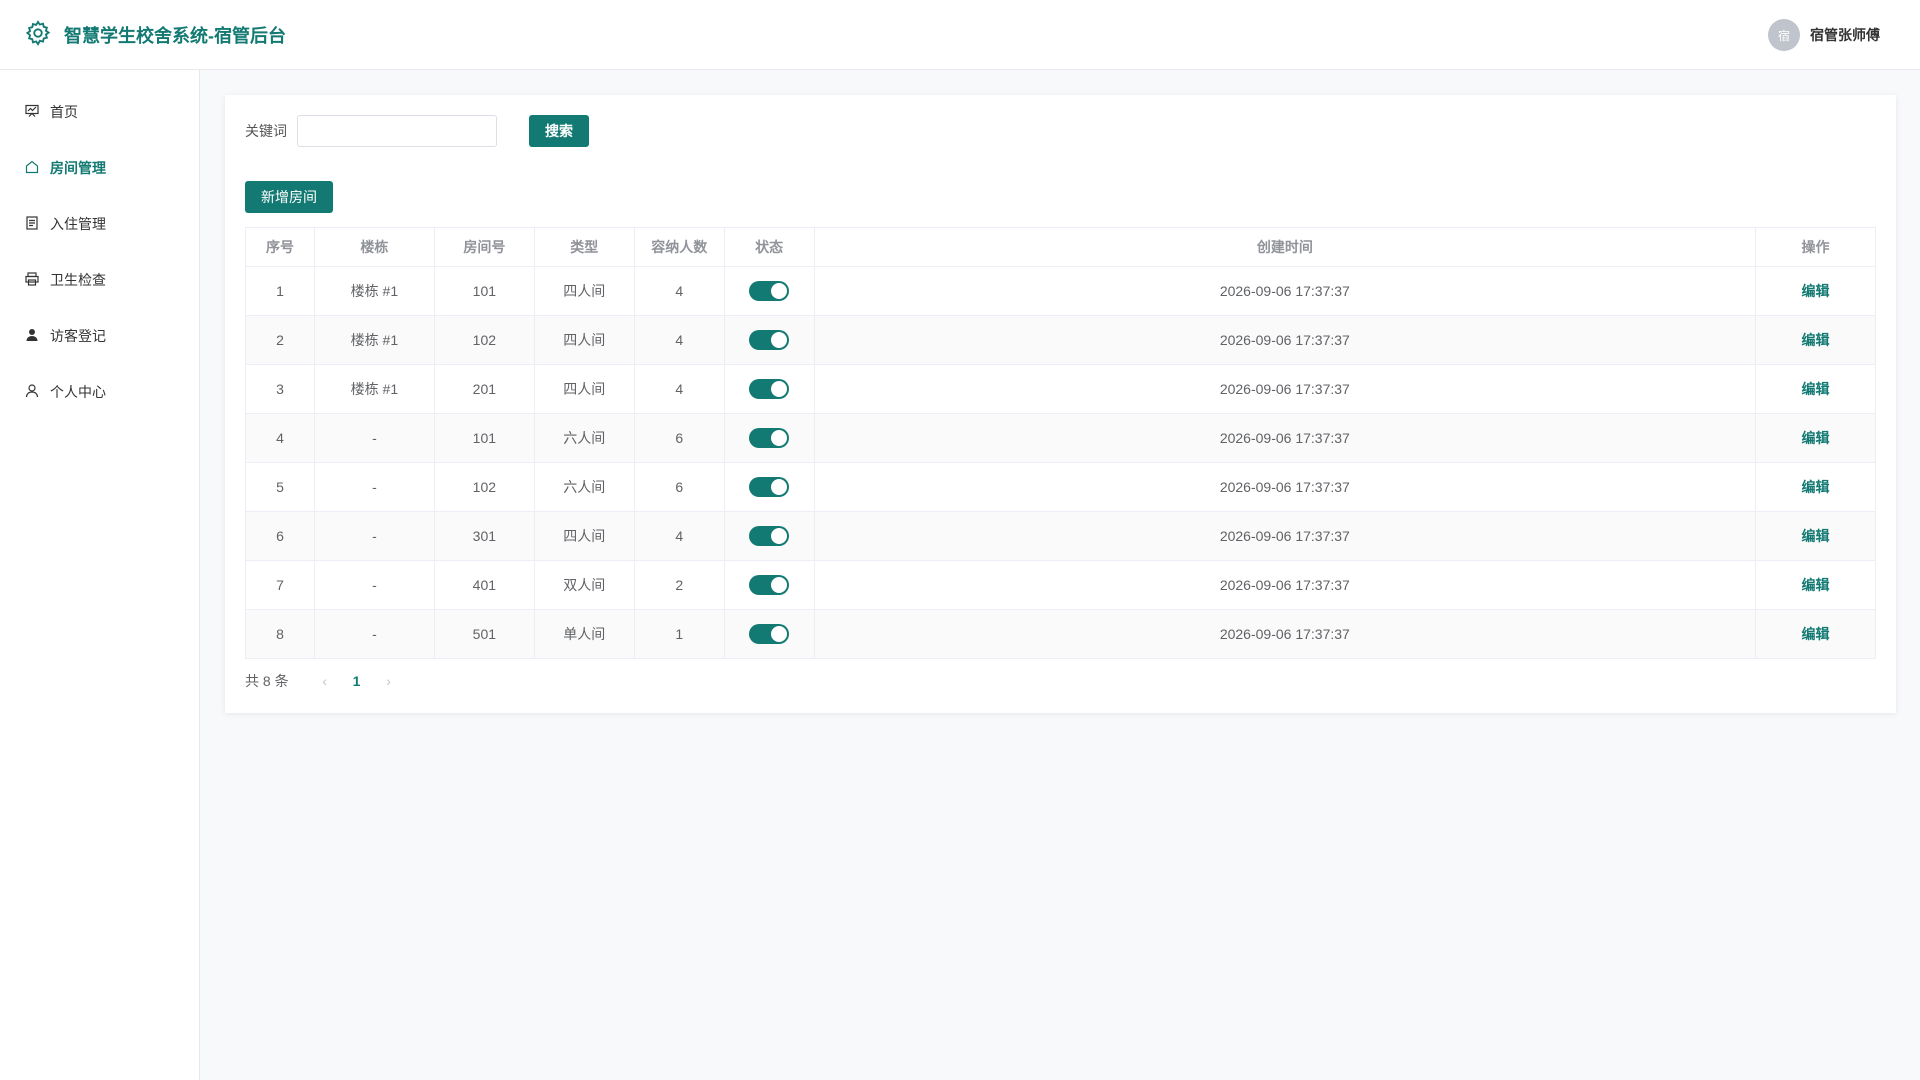  What do you see at coordinates (78, 280) in the screenshot?
I see `sidebar-item-label: 卫生检查` at bounding box center [78, 280].